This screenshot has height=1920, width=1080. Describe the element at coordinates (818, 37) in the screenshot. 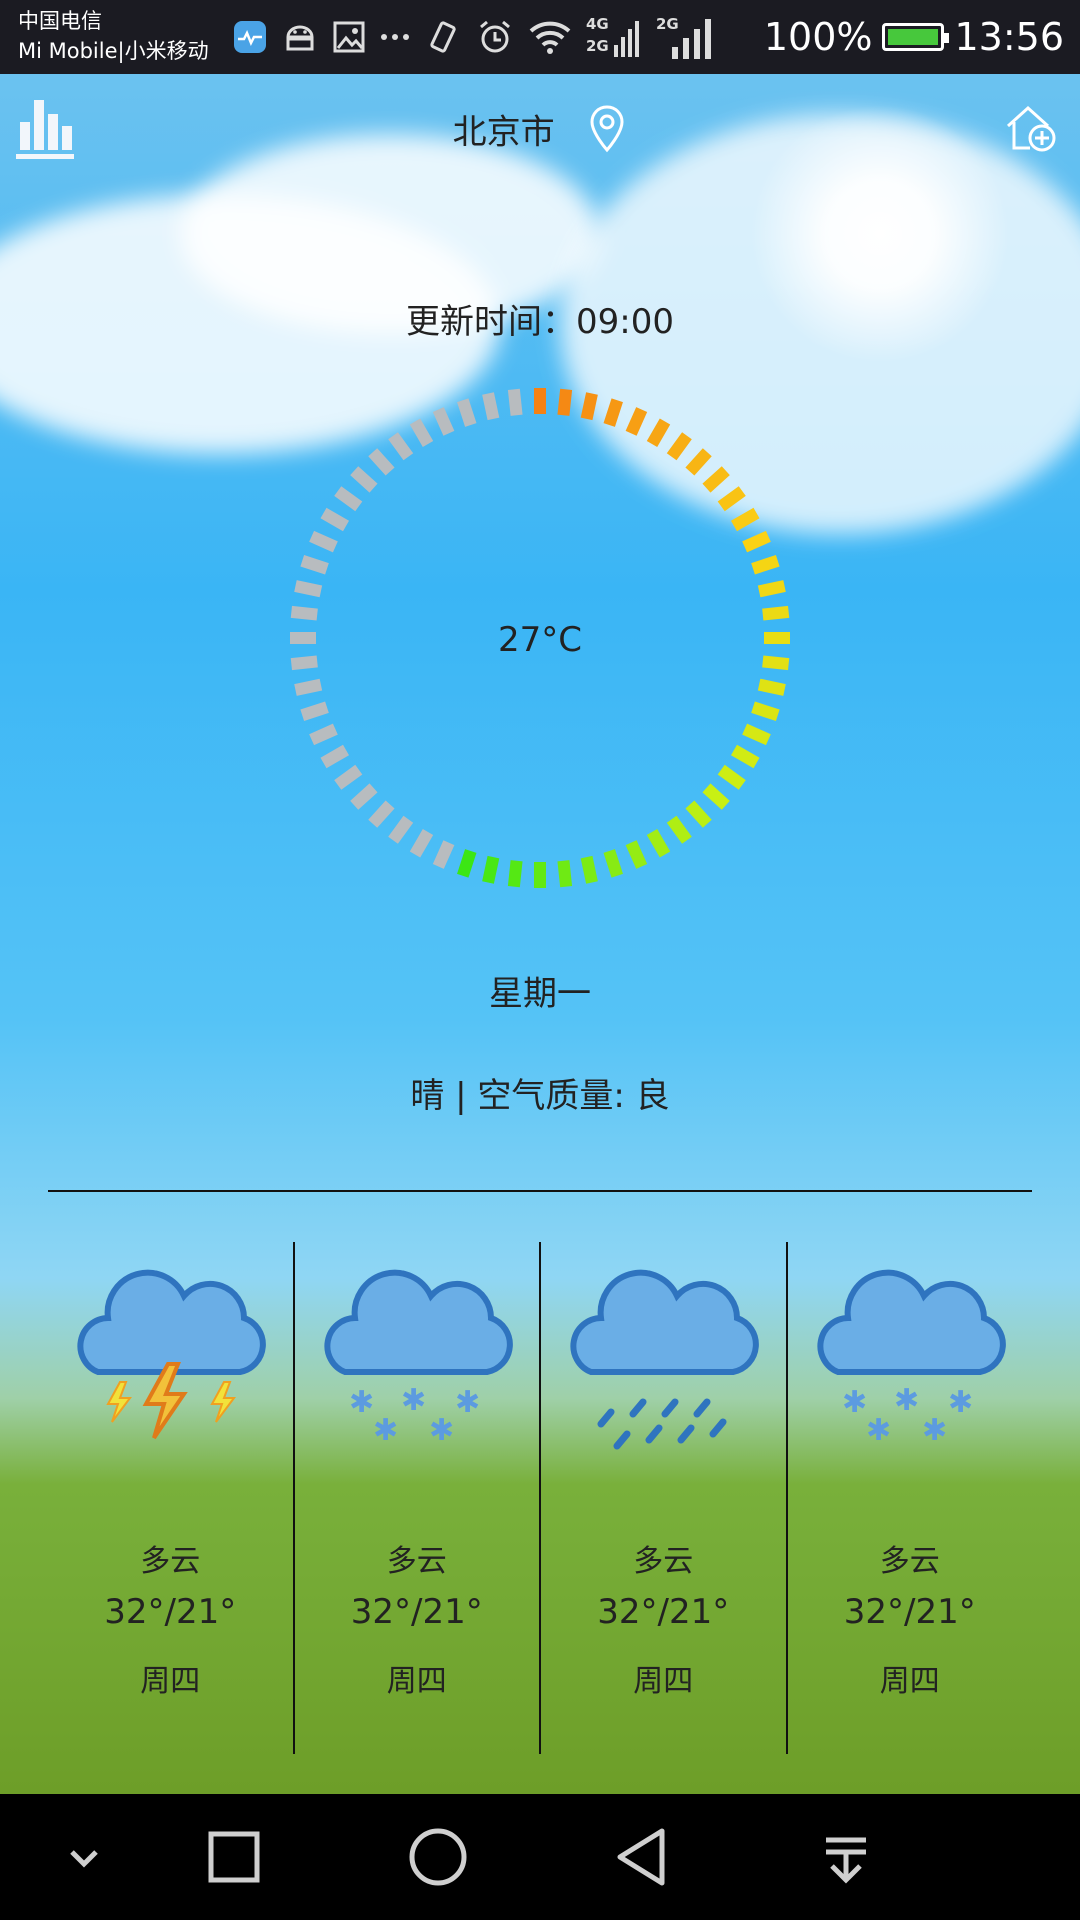

I see `battery-percent: 100%` at that location.